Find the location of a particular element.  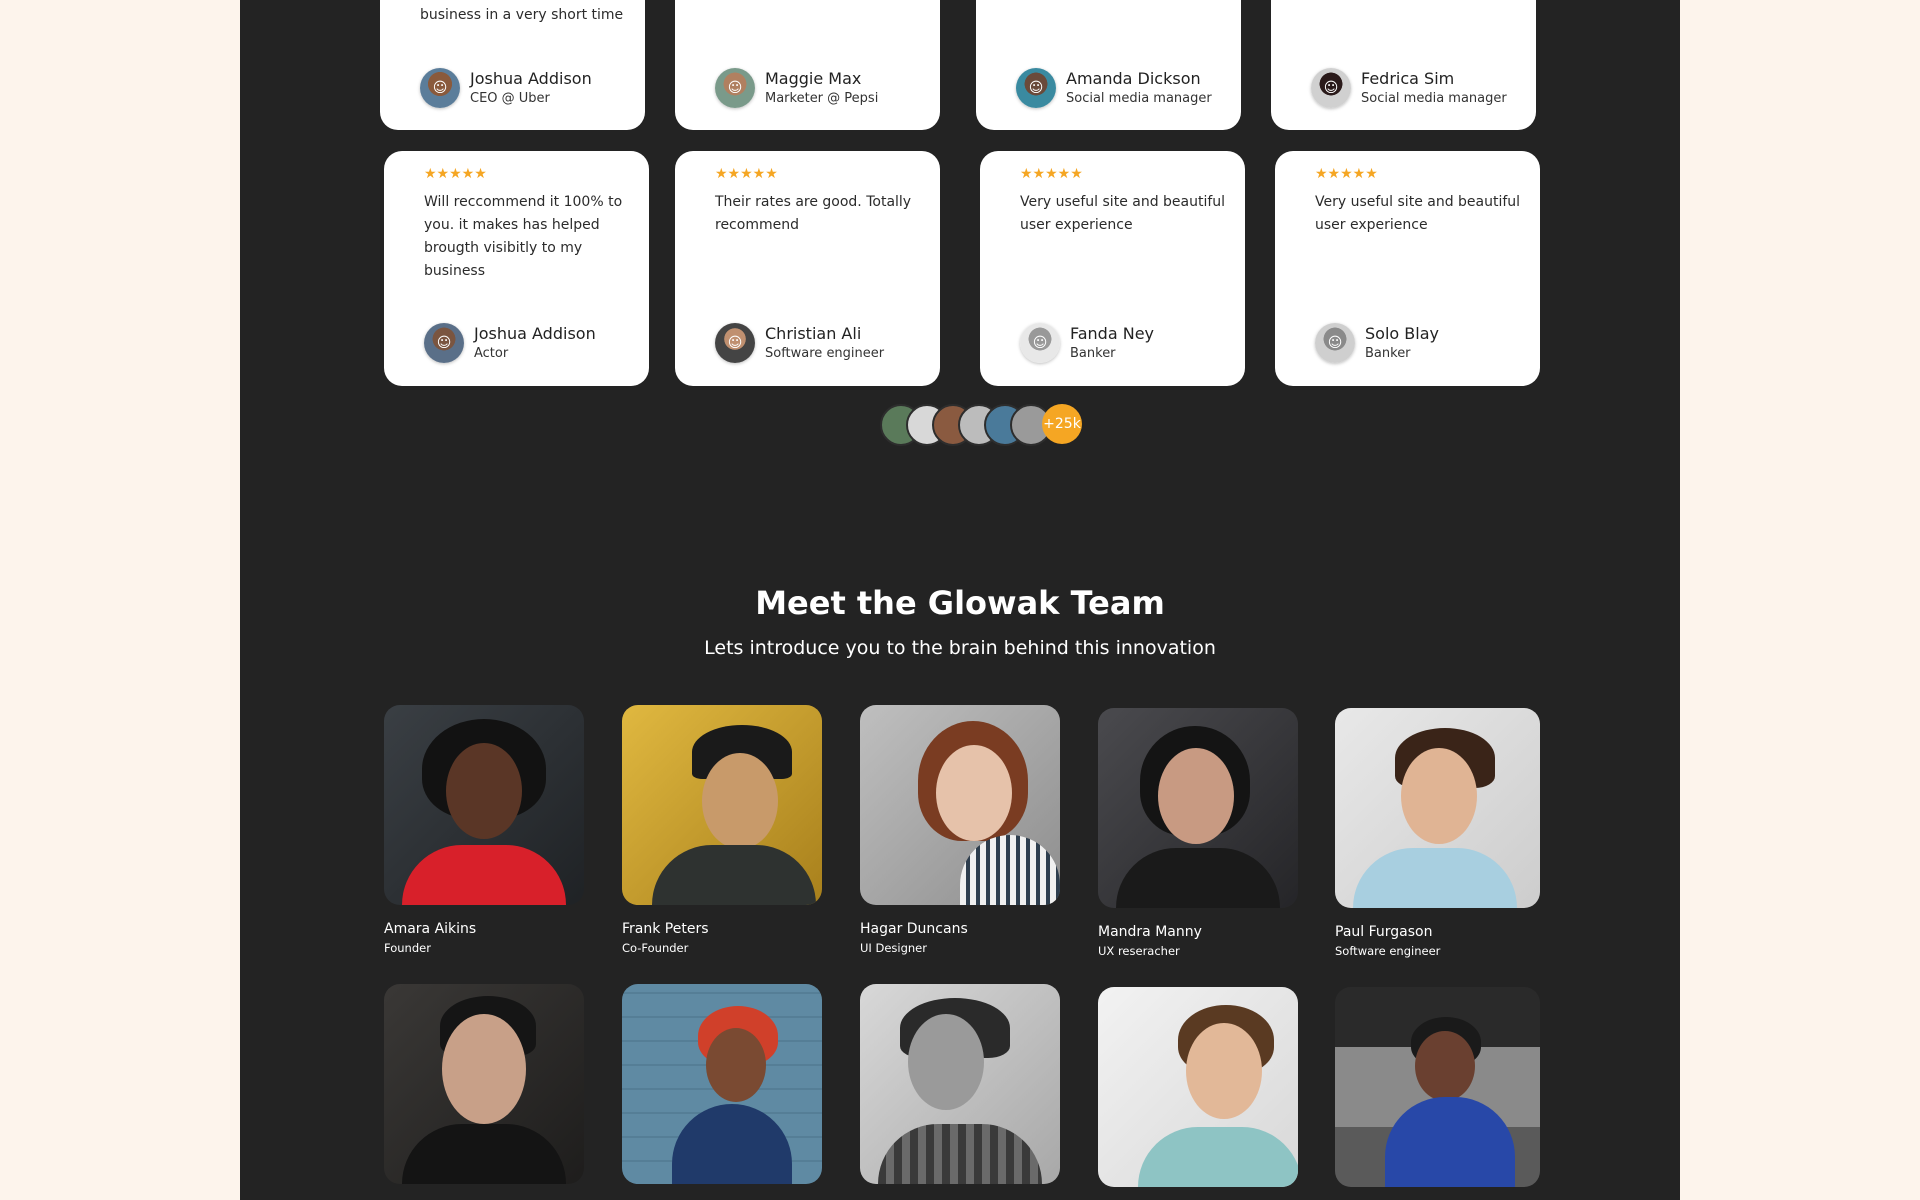

author-role: Software engineer is located at coordinates (825, 353).